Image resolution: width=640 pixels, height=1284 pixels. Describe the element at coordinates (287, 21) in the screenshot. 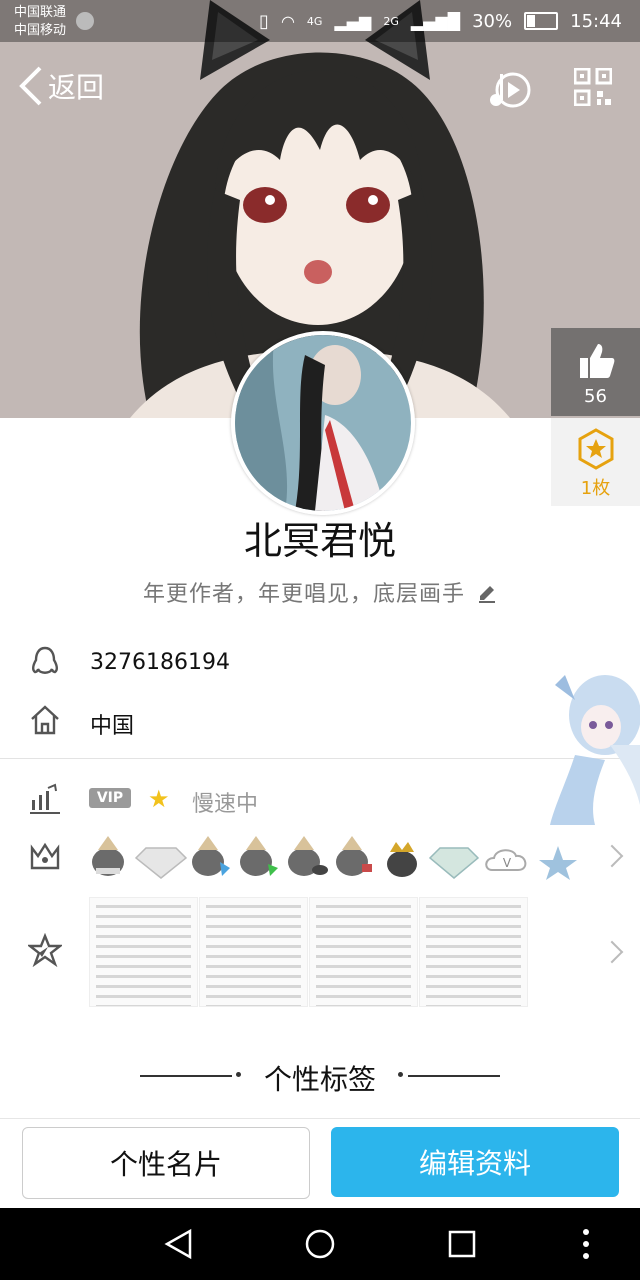

I see `wifi-icon: ◠` at that location.